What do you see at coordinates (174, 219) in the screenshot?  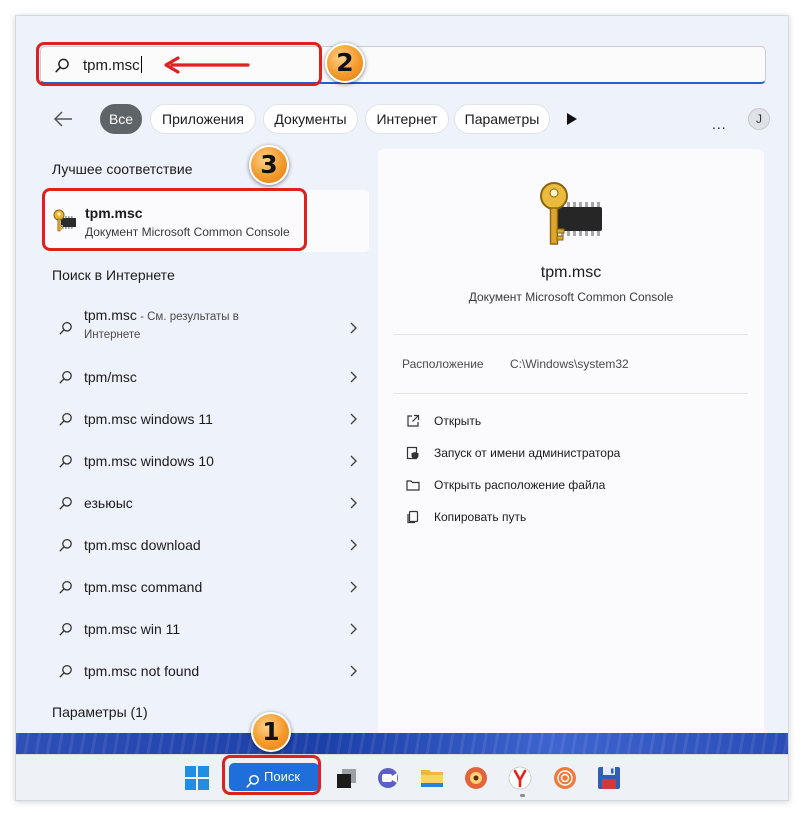 I see `callout-best-match` at bounding box center [174, 219].